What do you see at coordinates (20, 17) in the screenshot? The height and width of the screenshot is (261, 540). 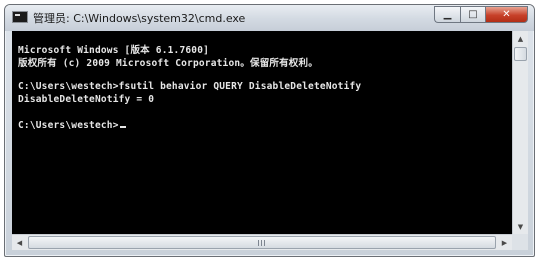 I see `cmd-app-icon` at bounding box center [20, 17].